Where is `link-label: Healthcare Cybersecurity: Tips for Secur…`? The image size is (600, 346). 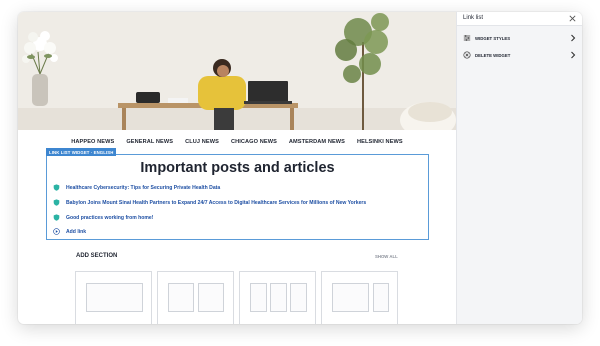
link-label: Healthcare Cybersecurity: Tips for Secur… is located at coordinates (143, 188).